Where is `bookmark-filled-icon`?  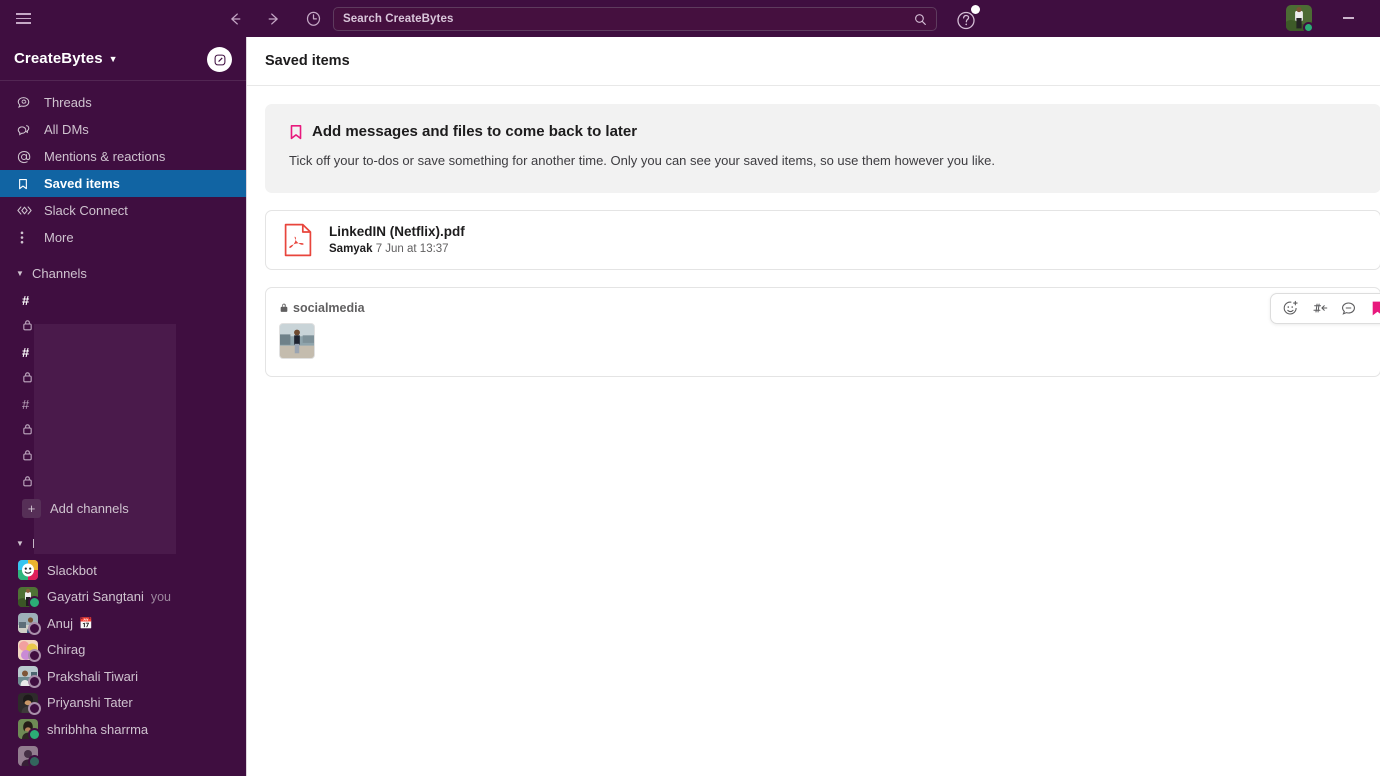 bookmark-filled-icon is located at coordinates (1372, 308).